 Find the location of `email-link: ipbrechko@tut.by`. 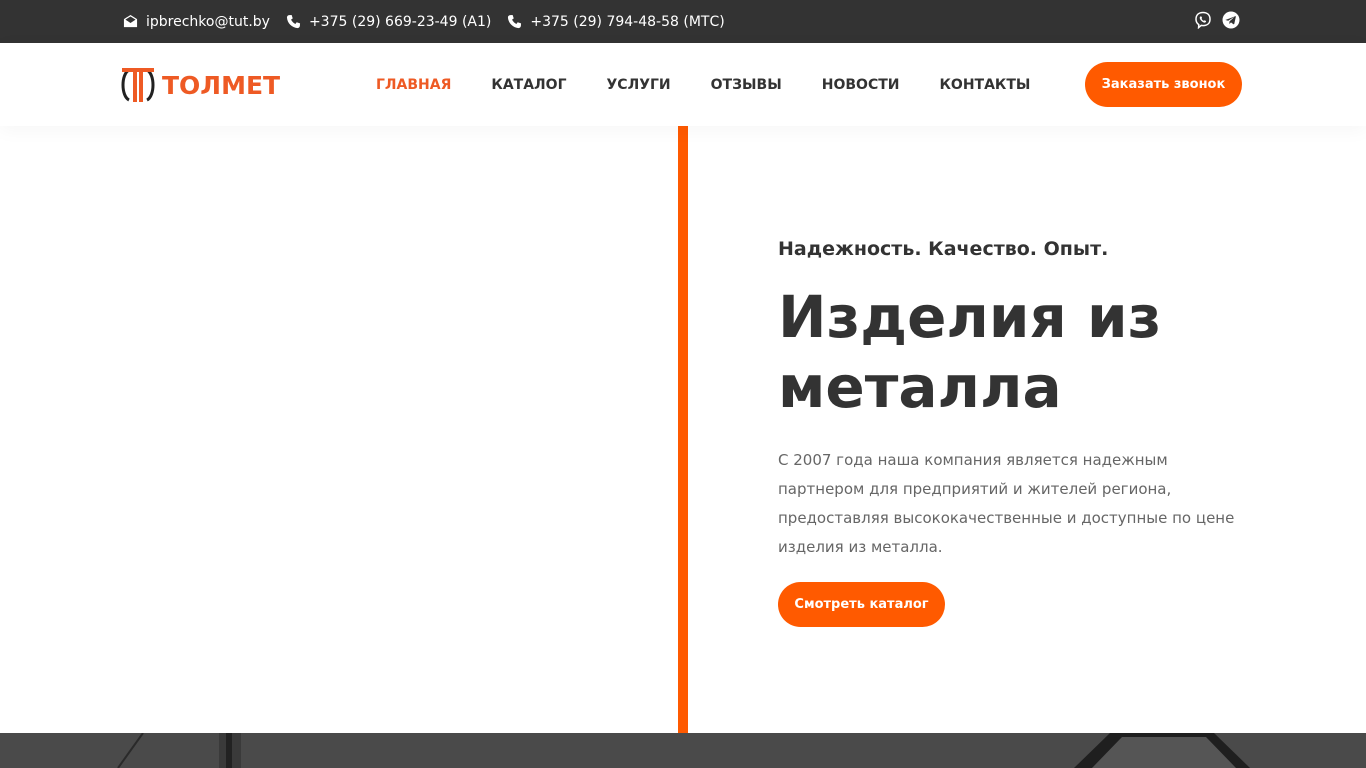

email-link: ipbrechko@tut.by is located at coordinates (196, 22).